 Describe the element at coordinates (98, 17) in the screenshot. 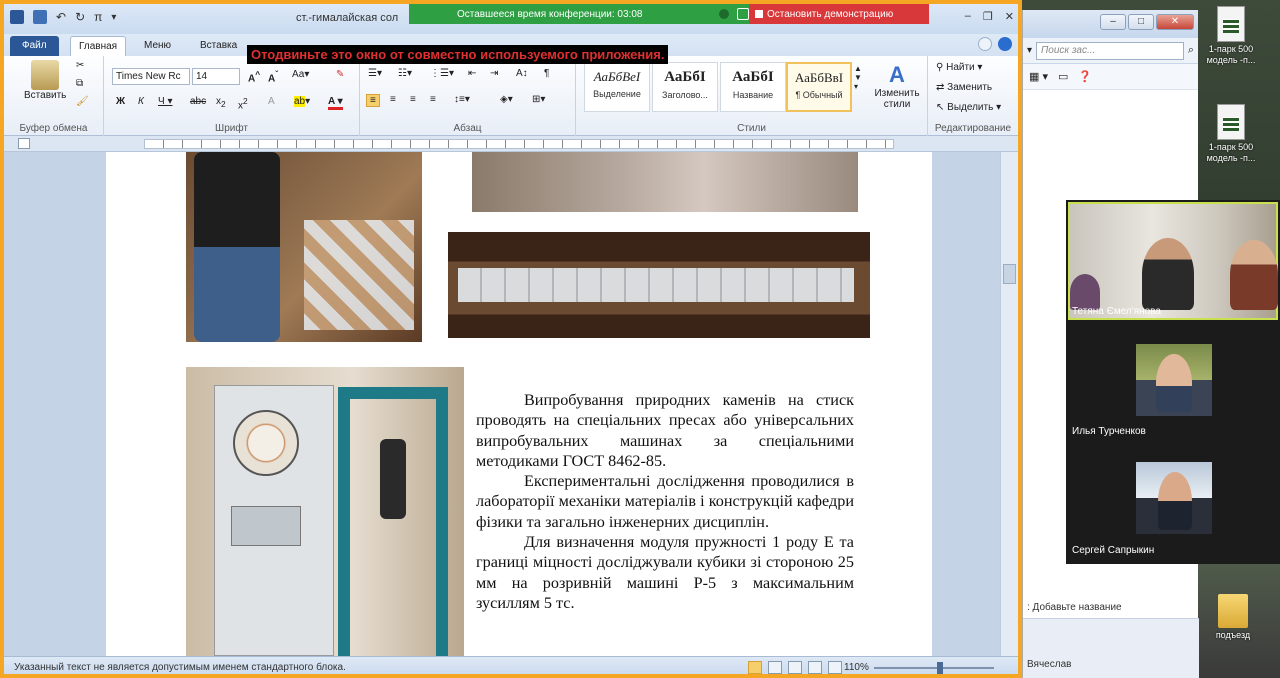

I see `pi-icon: π` at that location.